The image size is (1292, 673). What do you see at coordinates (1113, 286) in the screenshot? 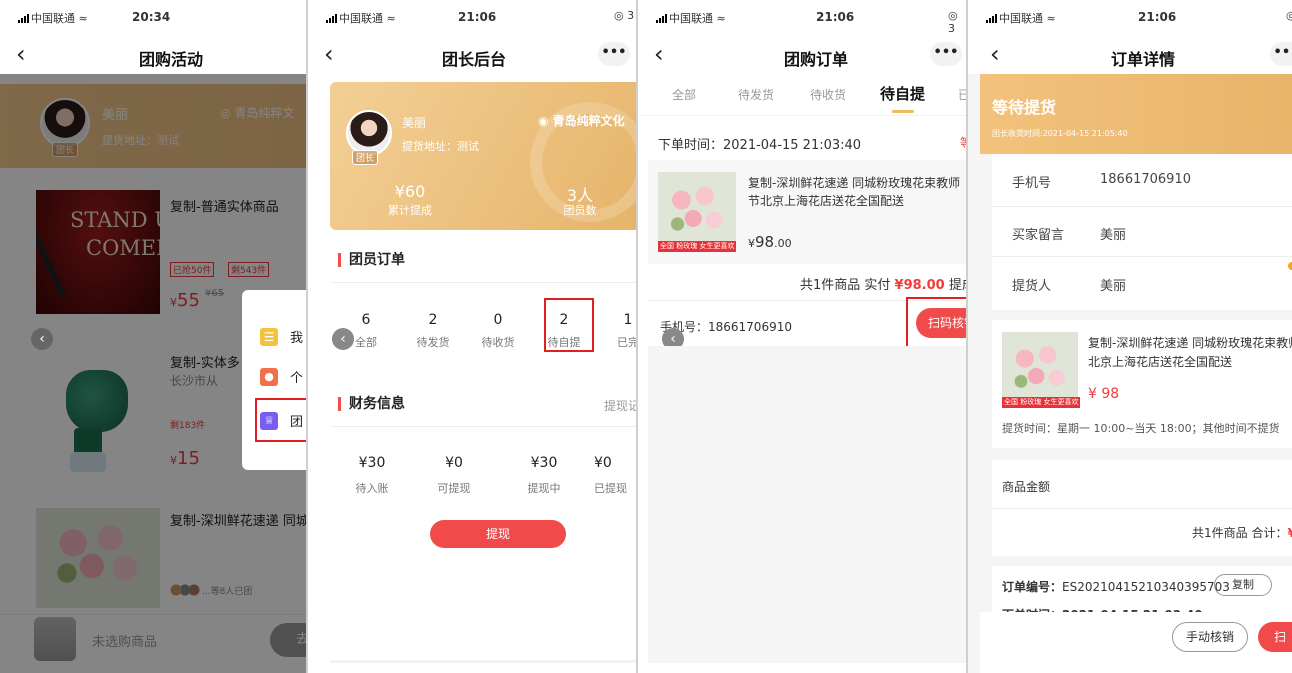
I see `pickup-person: 美丽` at bounding box center [1113, 286].